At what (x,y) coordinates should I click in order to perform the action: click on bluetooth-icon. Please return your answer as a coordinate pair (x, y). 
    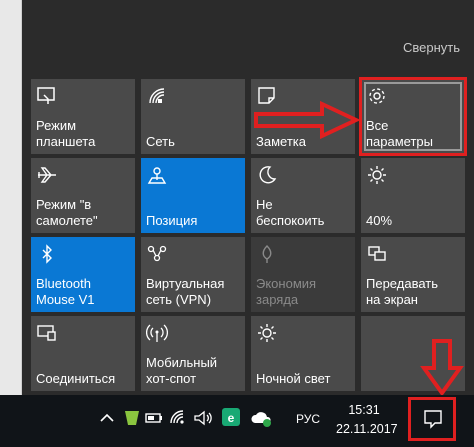
    Looking at the image, I should click on (47, 254).